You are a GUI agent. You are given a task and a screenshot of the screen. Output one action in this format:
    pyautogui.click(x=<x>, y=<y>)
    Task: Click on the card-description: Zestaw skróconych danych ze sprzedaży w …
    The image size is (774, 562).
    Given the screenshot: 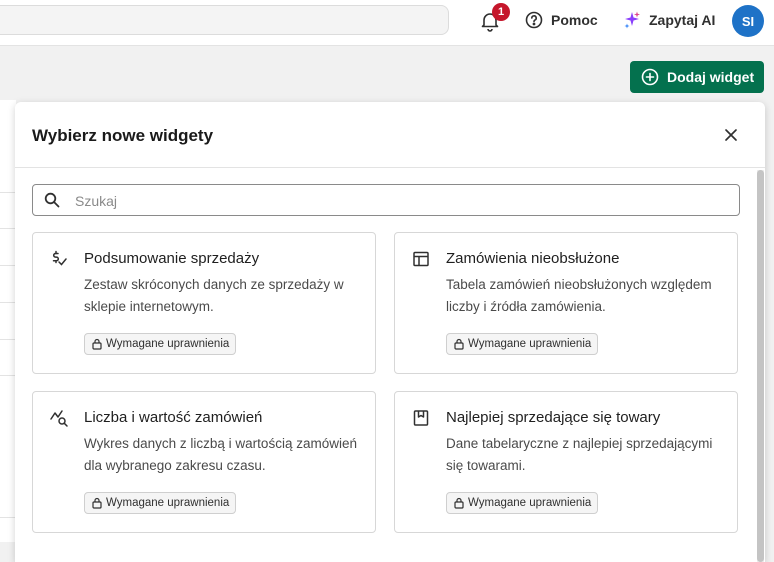 What is the action you would take?
    pyautogui.click(x=214, y=295)
    